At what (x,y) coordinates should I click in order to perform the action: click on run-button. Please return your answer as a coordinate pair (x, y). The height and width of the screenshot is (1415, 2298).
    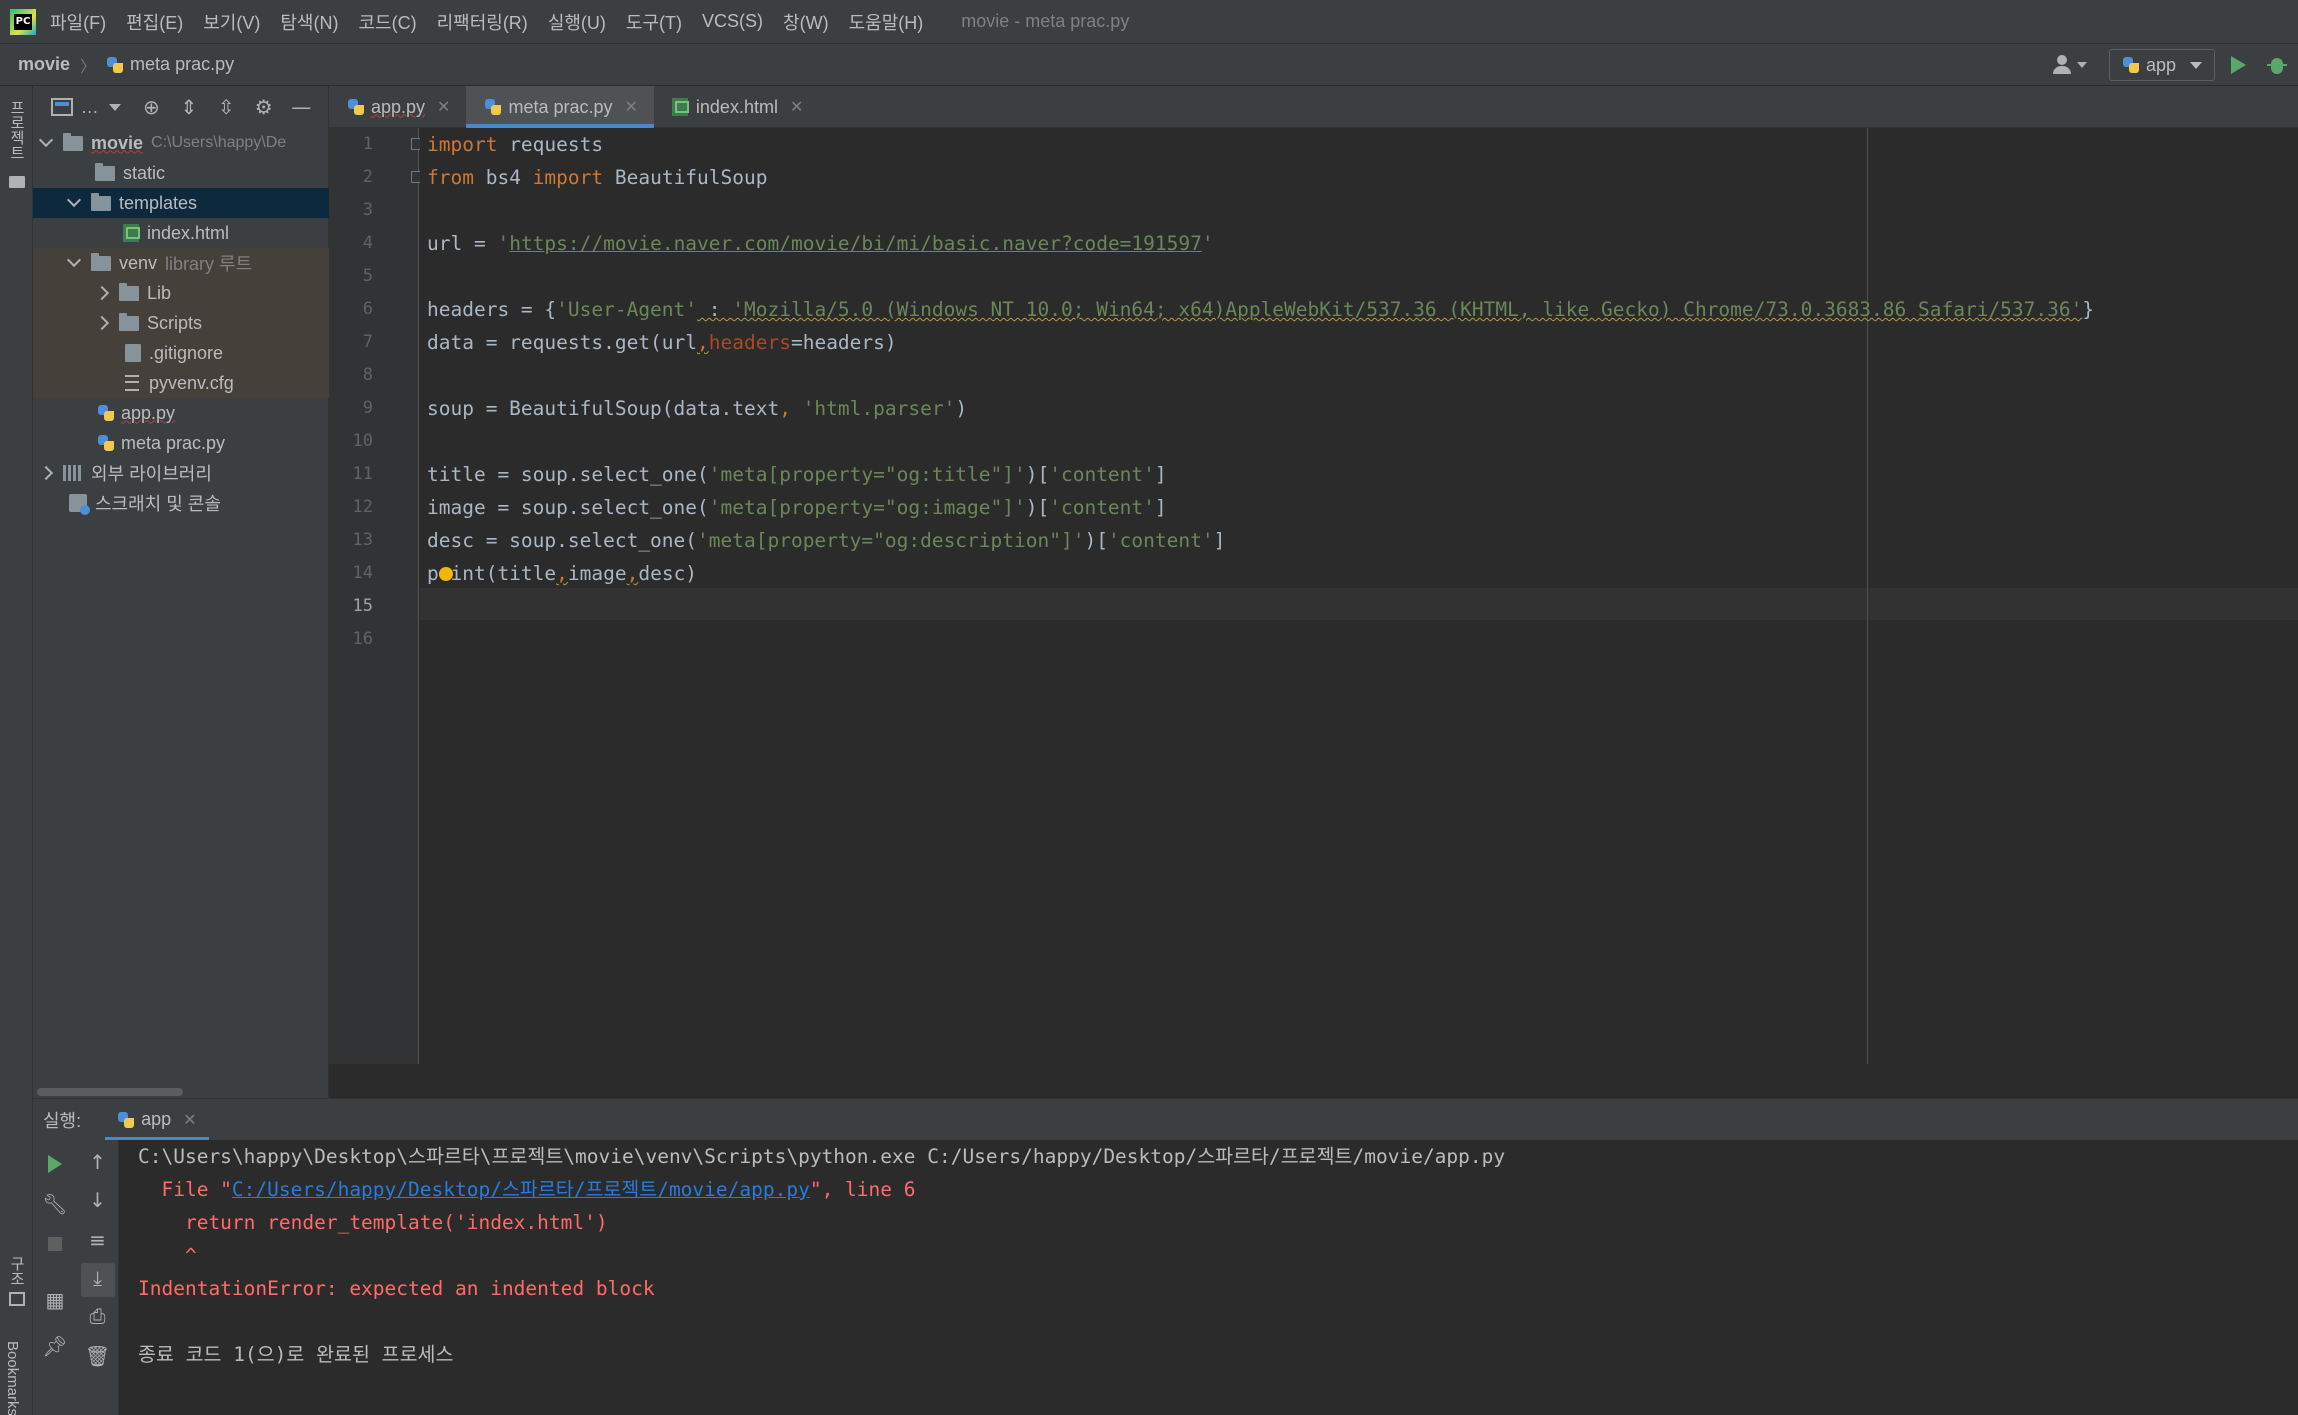
    Looking at the image, I should click on (2238, 65).